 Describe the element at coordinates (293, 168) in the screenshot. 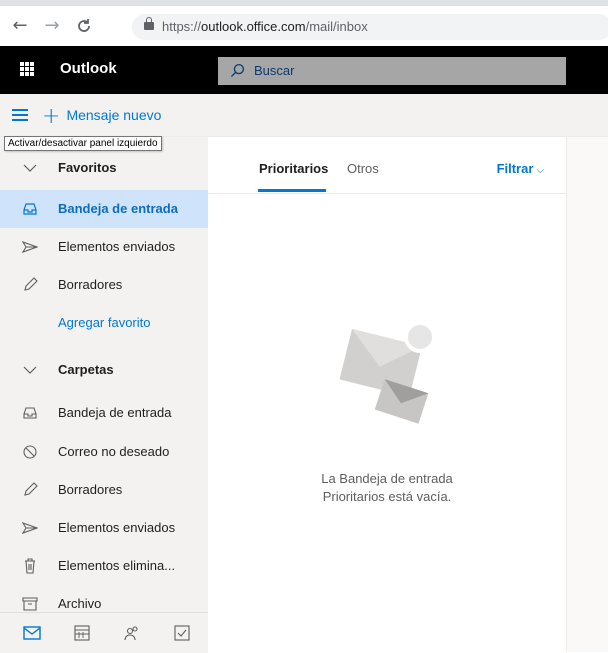

I see `tab-focused: Prioritarios` at that location.